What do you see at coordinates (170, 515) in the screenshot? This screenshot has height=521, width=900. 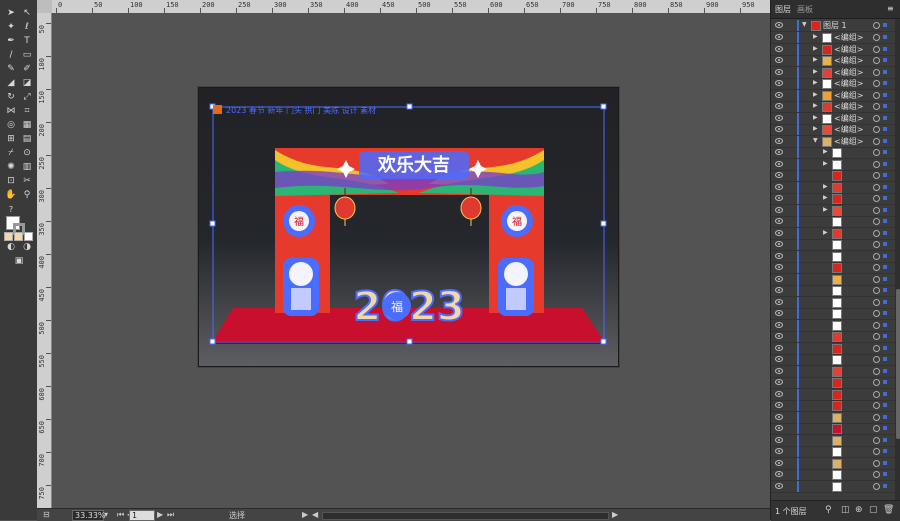 I see `last-artboard-icon: ⏭` at bounding box center [170, 515].